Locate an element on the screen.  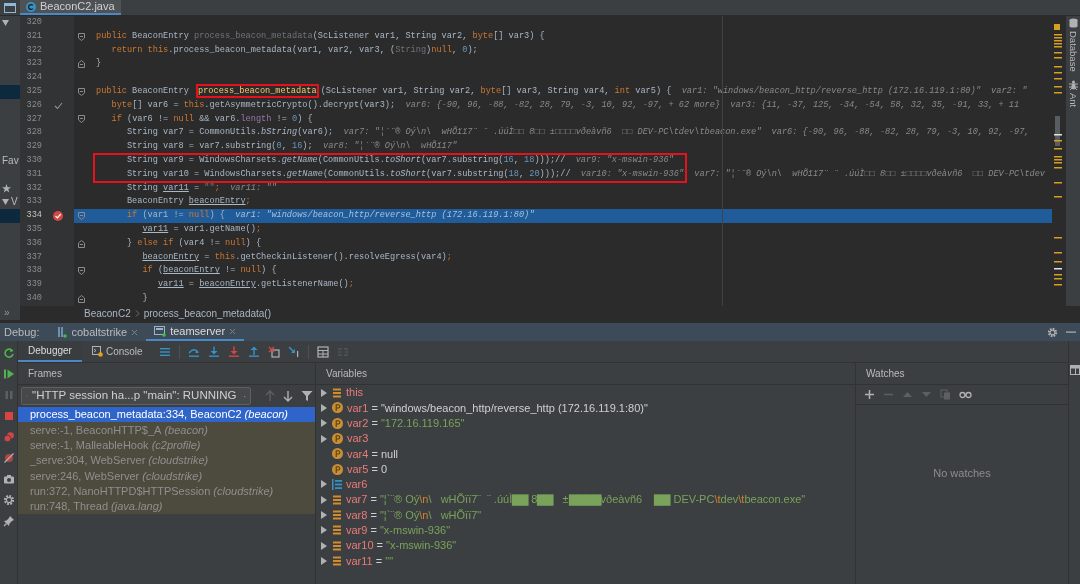
variable-entry: var3 is located at coordinates (358, 438).